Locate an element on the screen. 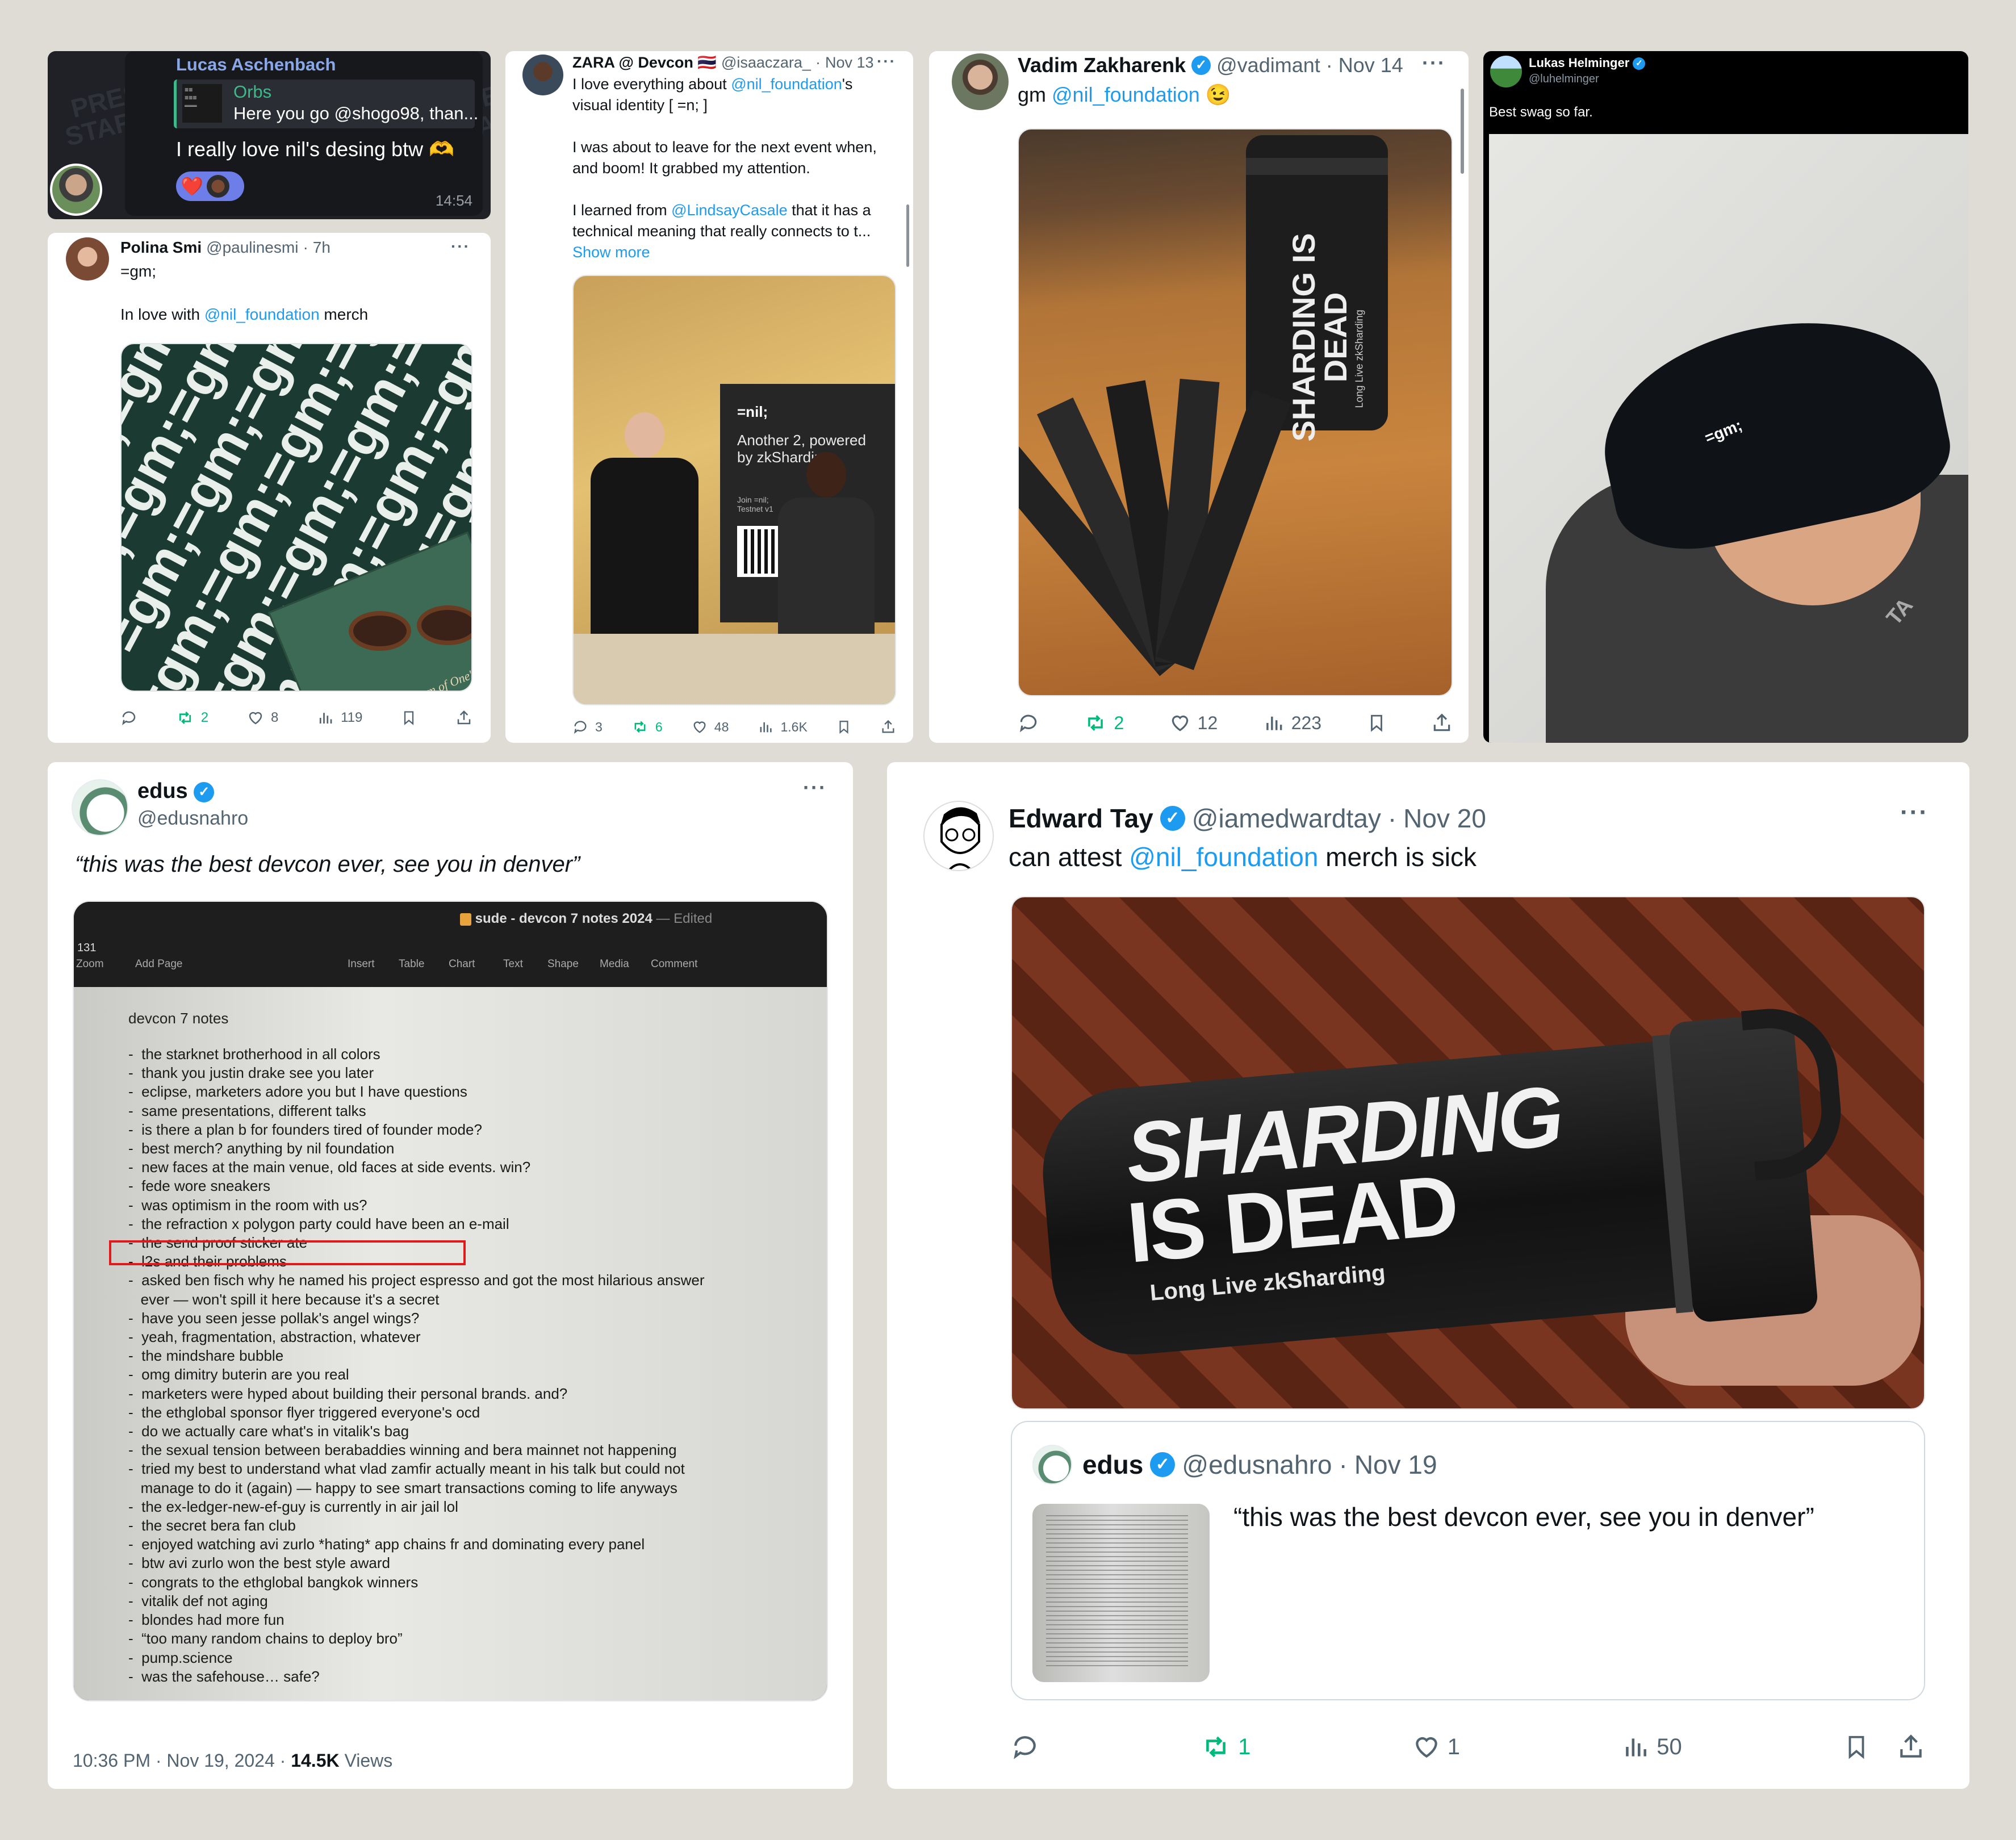  like-button: 48 is located at coordinates (710, 727).